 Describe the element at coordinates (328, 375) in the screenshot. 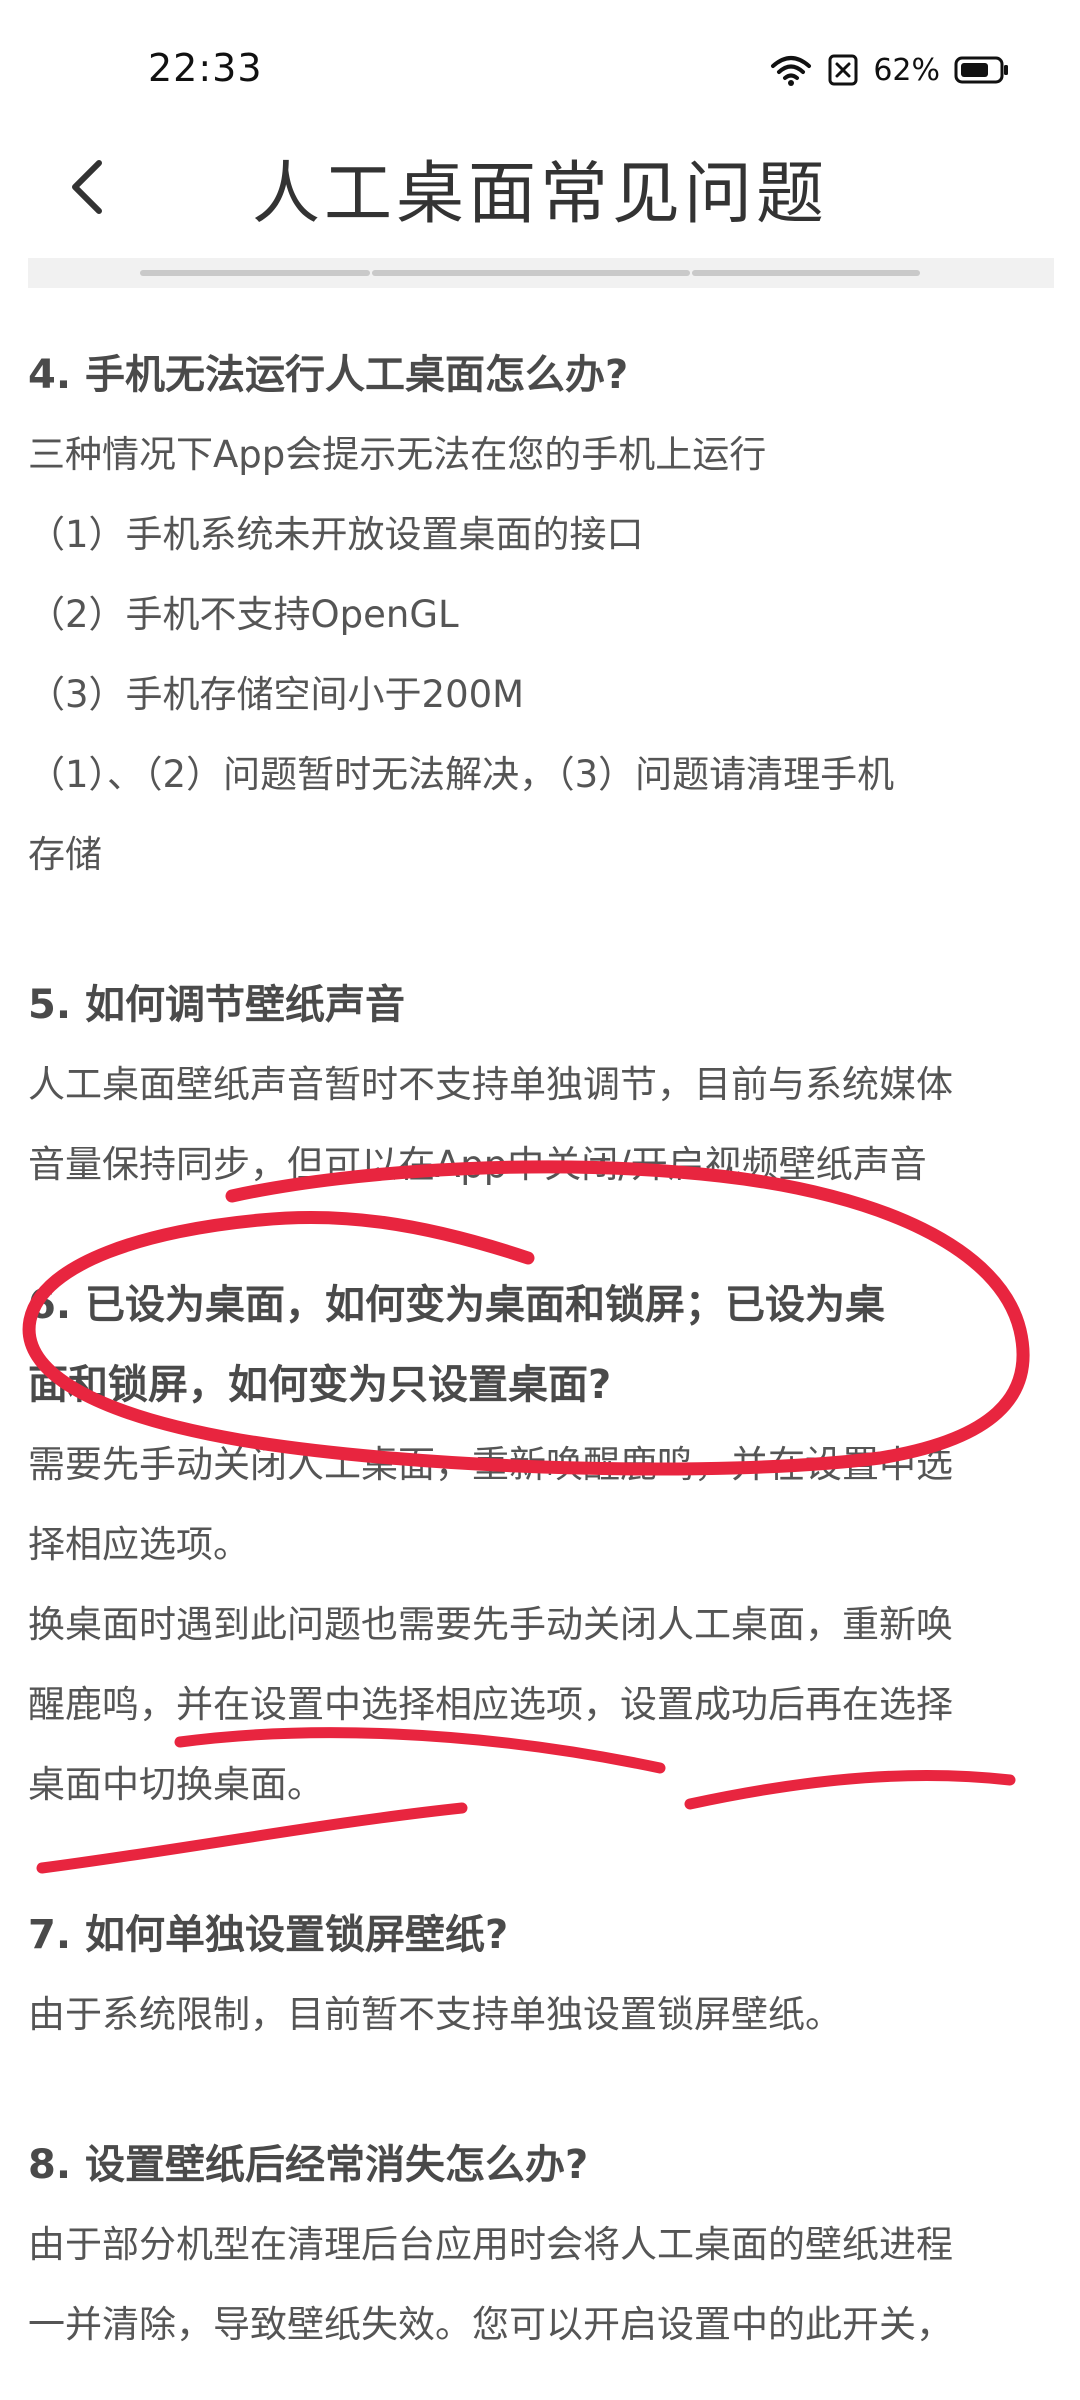

I see `faq-question: 4. 手机无法运行人工桌面怎么办?` at that location.